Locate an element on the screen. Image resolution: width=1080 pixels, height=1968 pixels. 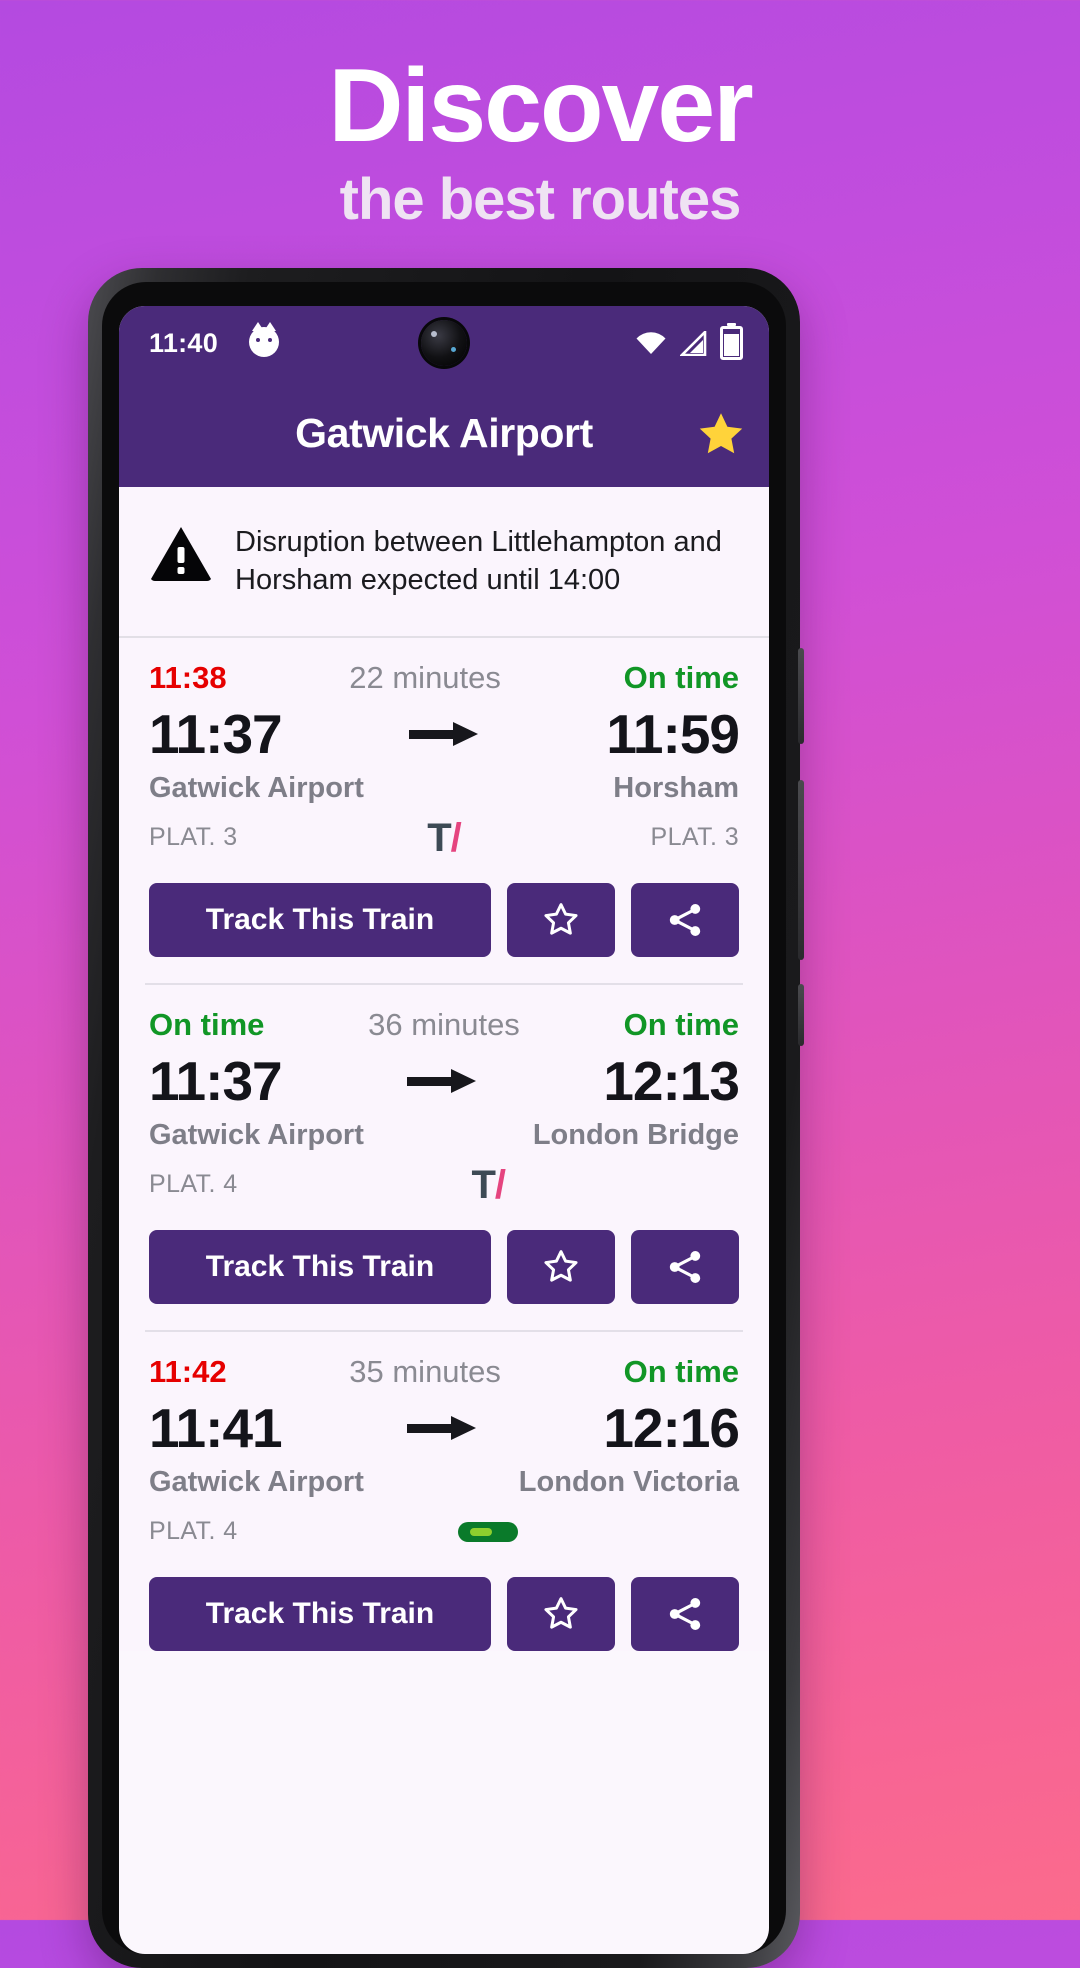
status-bar-time: 11:40 is located at coordinates (184, 342).